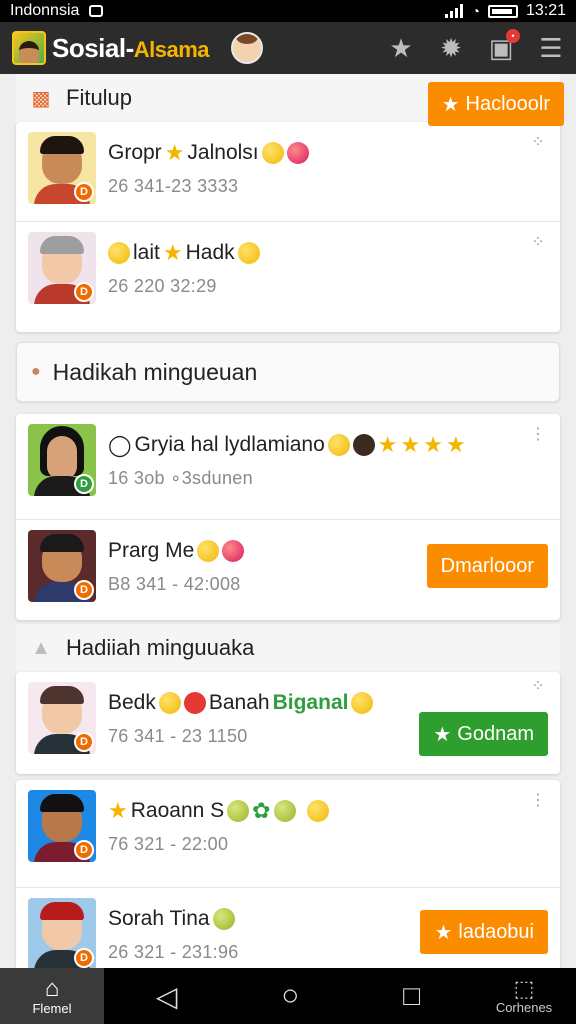 The width and height of the screenshot is (576, 1024). What do you see at coordinates (288, 570) in the screenshot?
I see `list-item: D Prarg Me B8 341 - 42:008 Dmarlooor` at bounding box center [288, 570].